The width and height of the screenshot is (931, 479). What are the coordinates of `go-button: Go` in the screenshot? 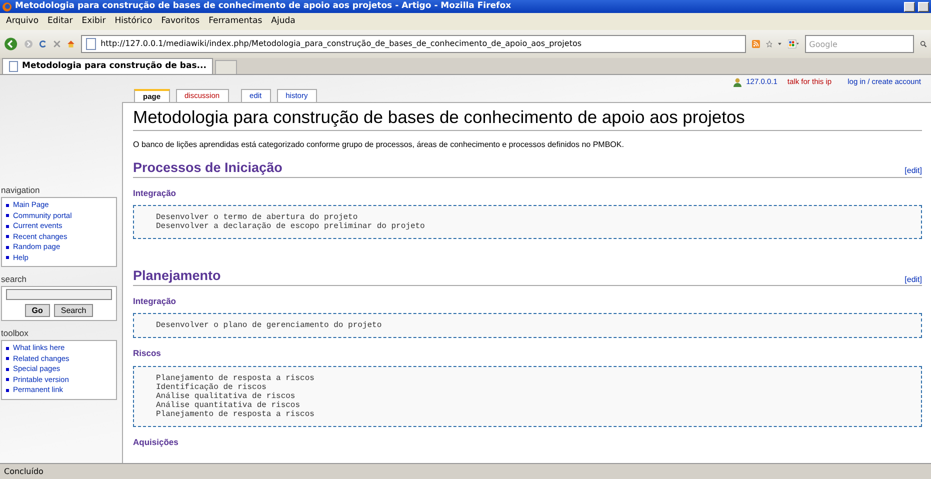 It's located at (37, 310).